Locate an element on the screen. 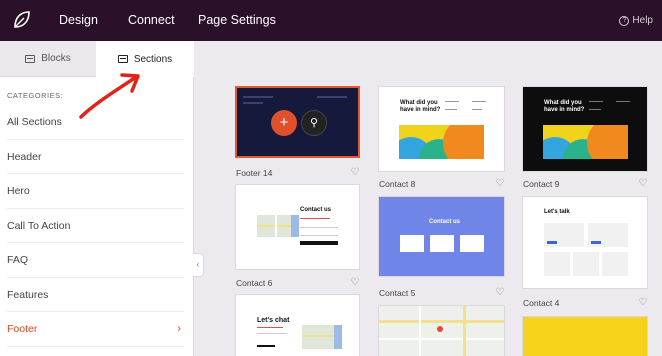 Image resolution: width=662 pixels, height=356 pixels. categories-label: CATEGORIES: is located at coordinates (35, 95).